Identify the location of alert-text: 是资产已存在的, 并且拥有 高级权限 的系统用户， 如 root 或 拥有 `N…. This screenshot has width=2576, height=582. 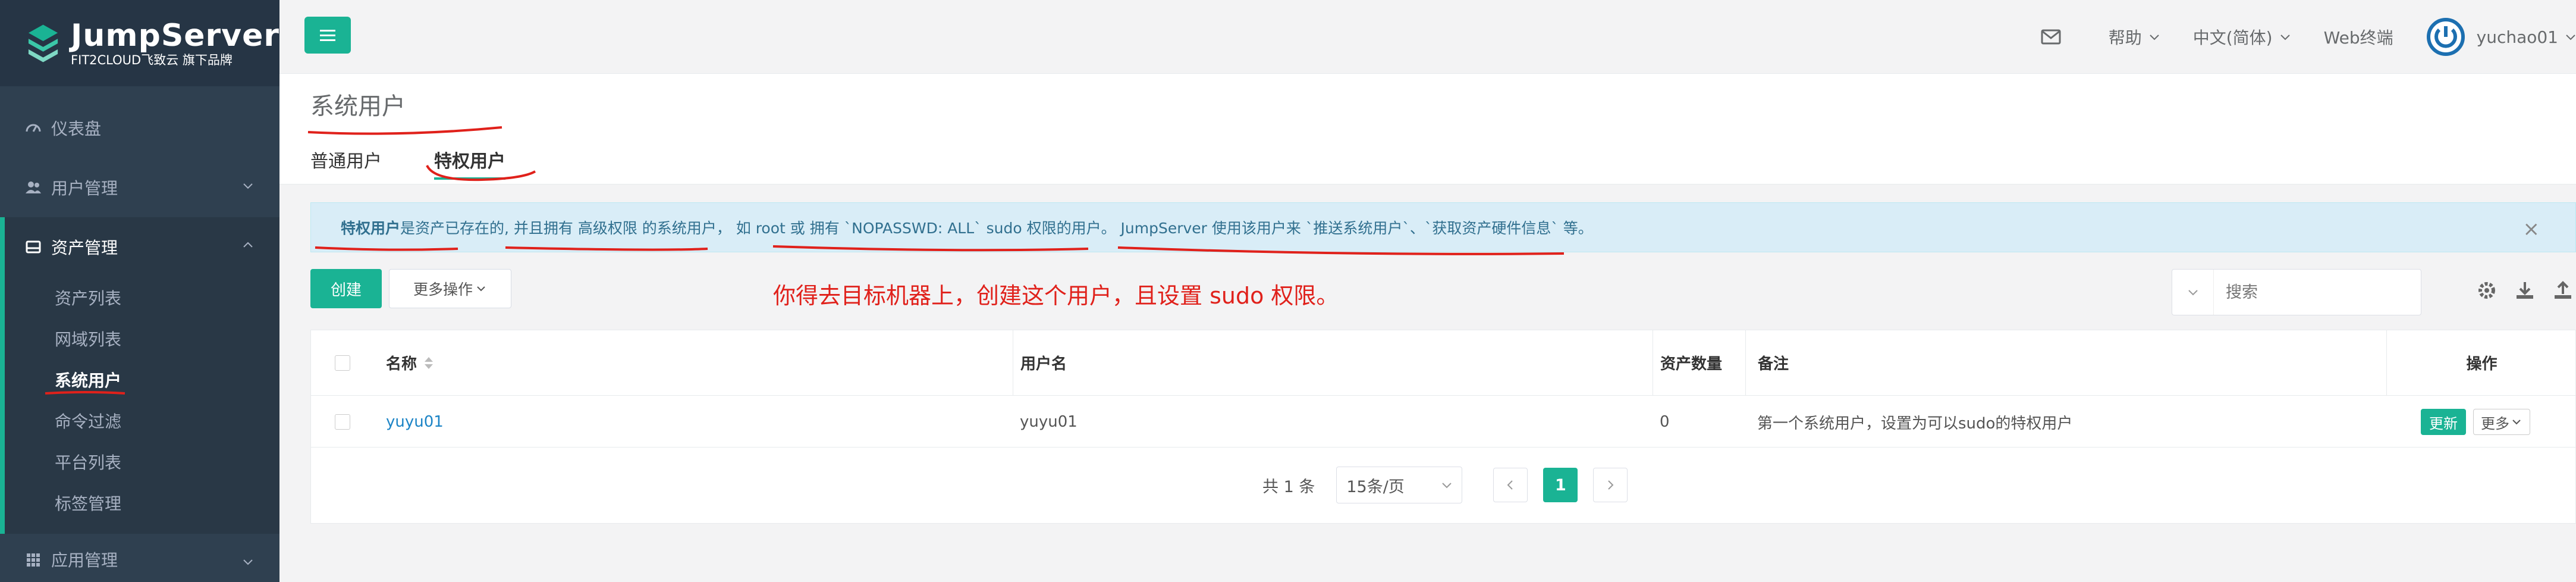
(996, 228).